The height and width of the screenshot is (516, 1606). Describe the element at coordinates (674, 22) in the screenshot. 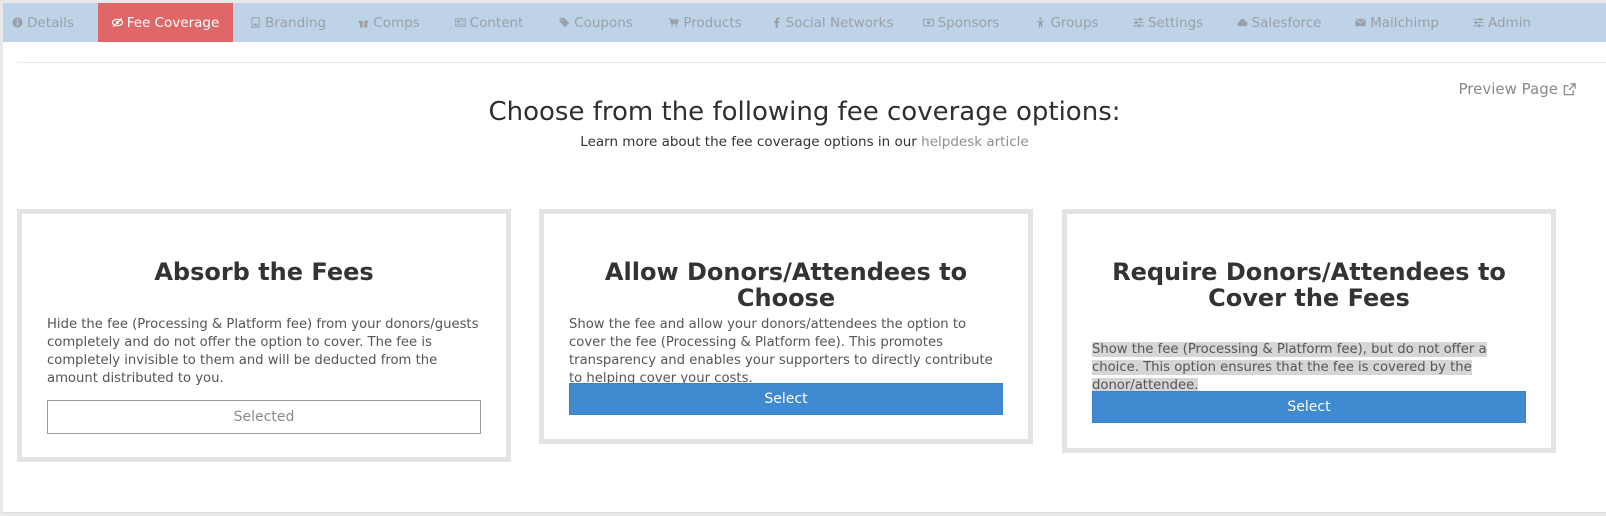

I see `cart-icon` at that location.